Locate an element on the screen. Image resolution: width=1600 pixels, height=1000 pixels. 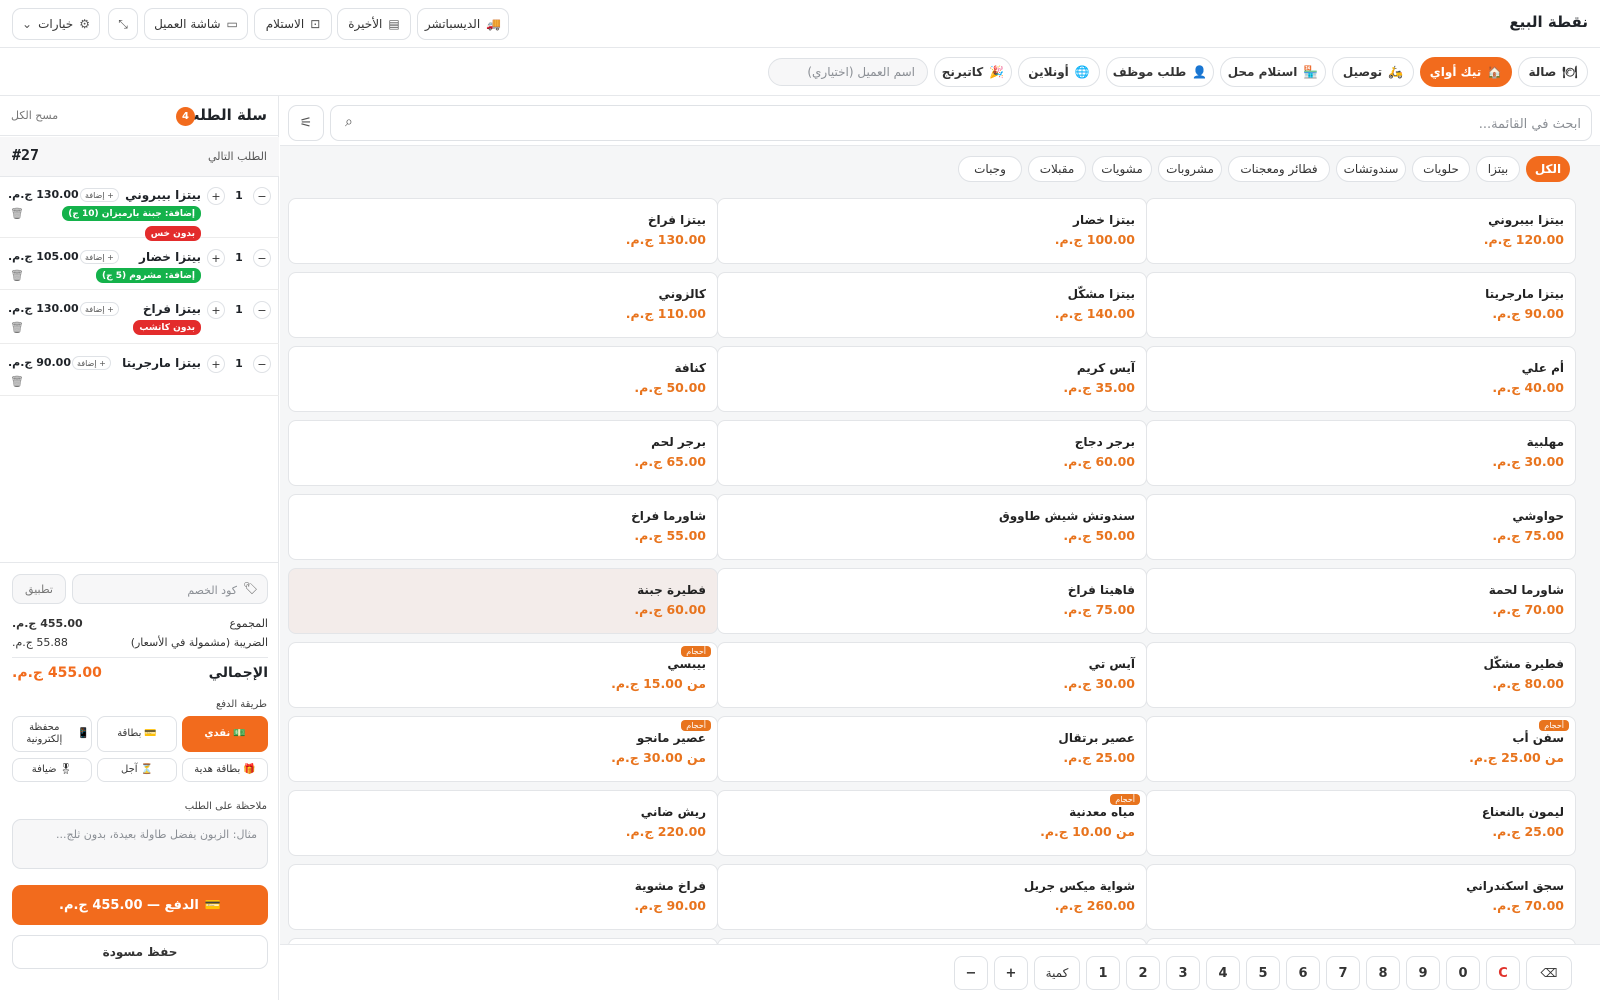
product-card: سجق اسكندراني 70.00 ج.م. is located at coordinates (1361, 897).